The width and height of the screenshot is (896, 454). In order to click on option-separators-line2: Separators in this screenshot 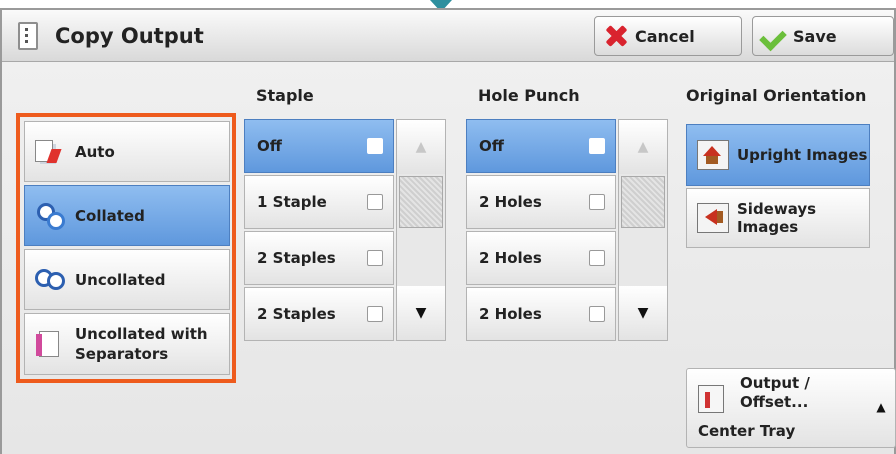, I will do `click(122, 354)`.